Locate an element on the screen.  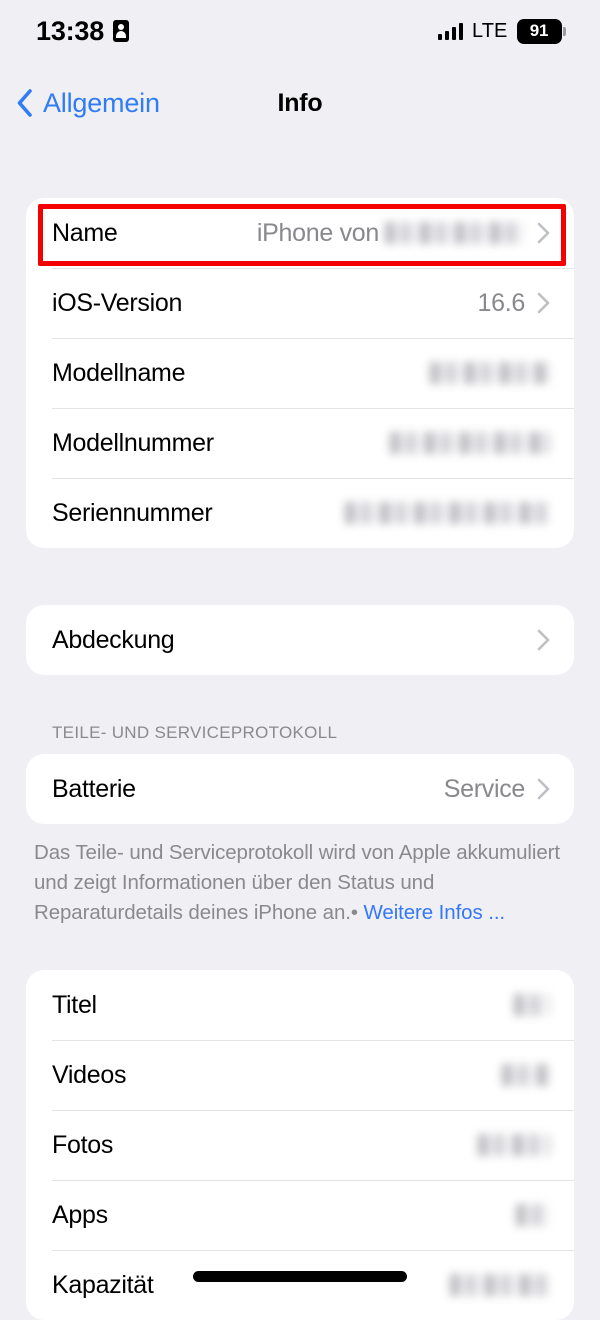
section-header-parts-service: TEILE- UND SERVICEPROTOKOLL is located at coordinates (195, 732).